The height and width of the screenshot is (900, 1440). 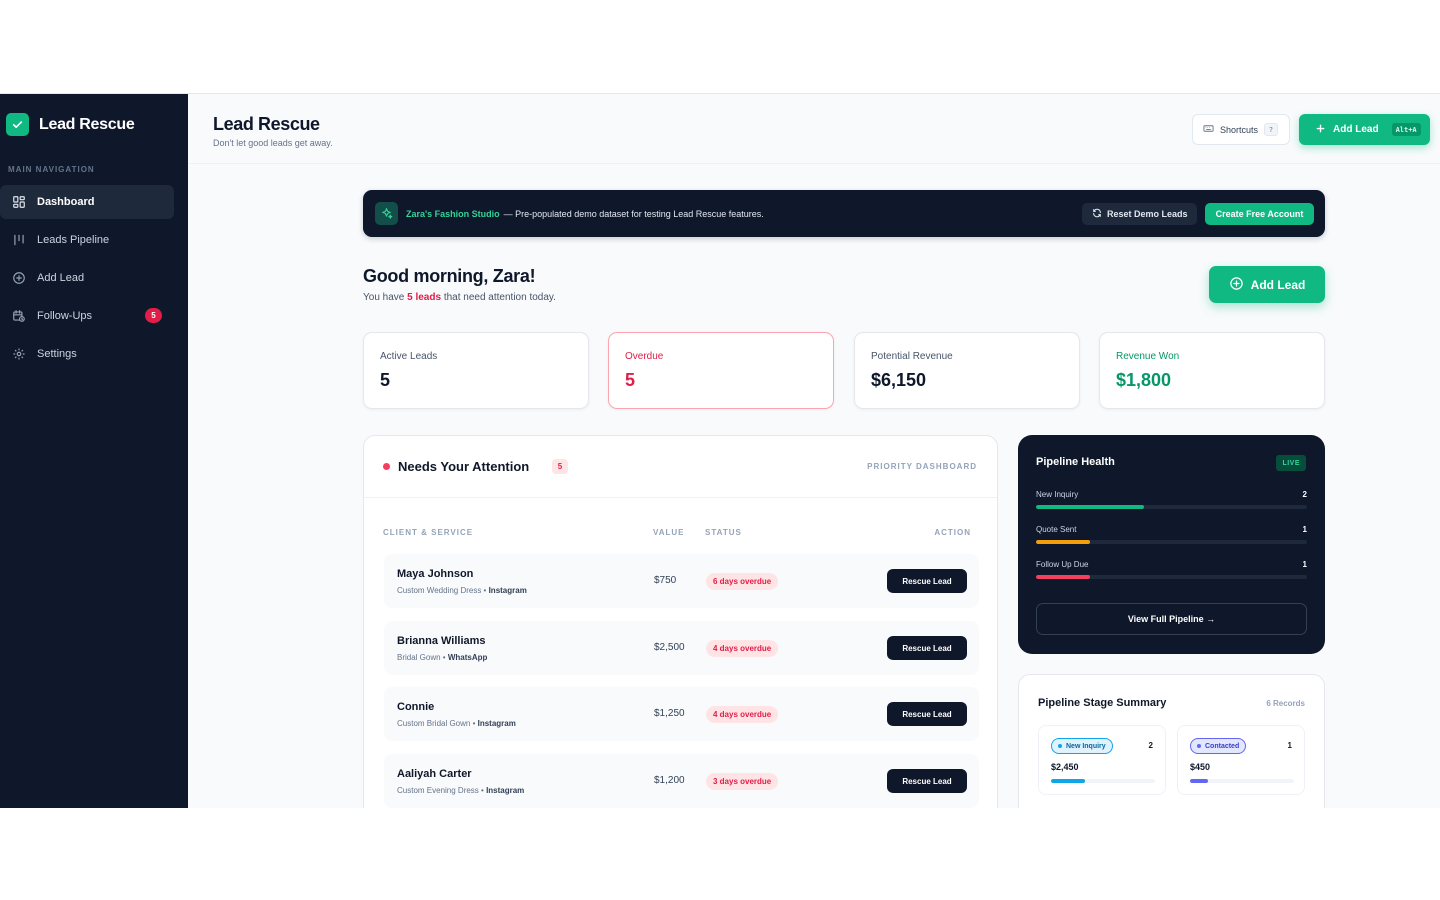 What do you see at coordinates (1285, 703) in the screenshot?
I see `records-count: 6 Records` at bounding box center [1285, 703].